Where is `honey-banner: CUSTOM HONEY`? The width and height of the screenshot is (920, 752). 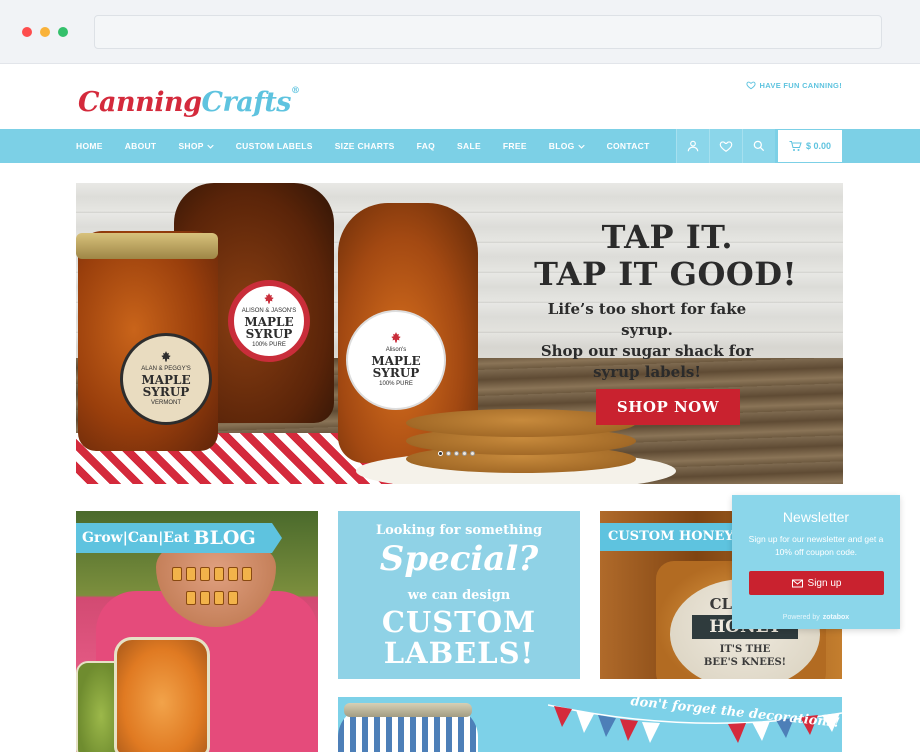 honey-banner: CUSTOM HONEY is located at coordinates (675, 537).